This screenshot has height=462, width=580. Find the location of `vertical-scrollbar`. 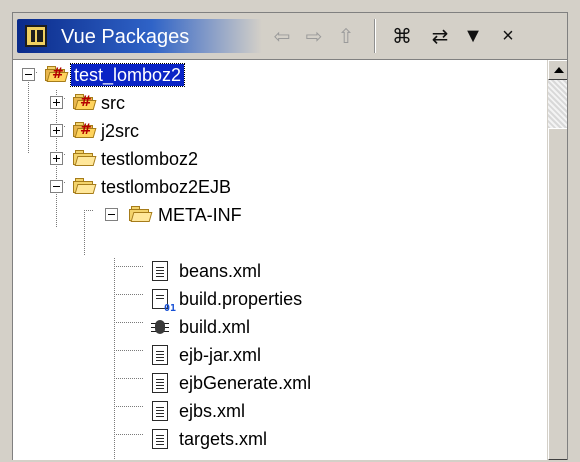

vertical-scrollbar is located at coordinates (557, 260).